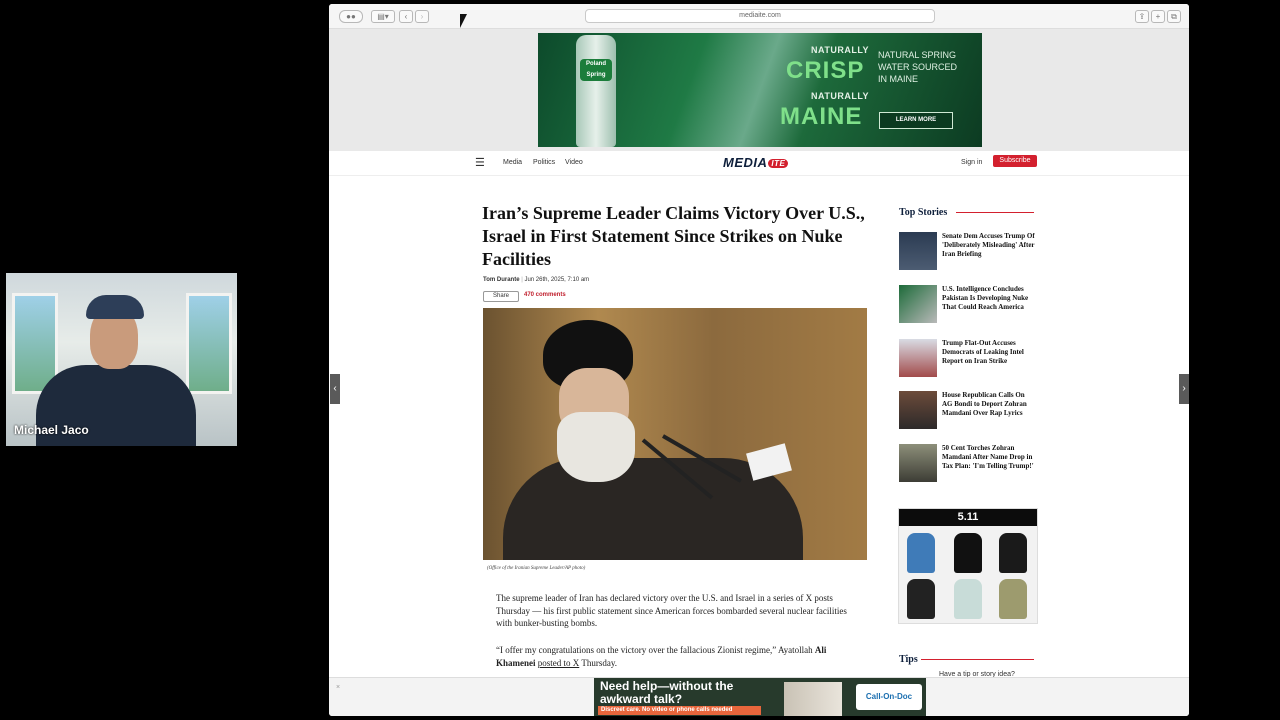 The image size is (1280, 720). Describe the element at coordinates (968, 566) in the screenshot. I see `sidebar-ad: 5.11` at that location.